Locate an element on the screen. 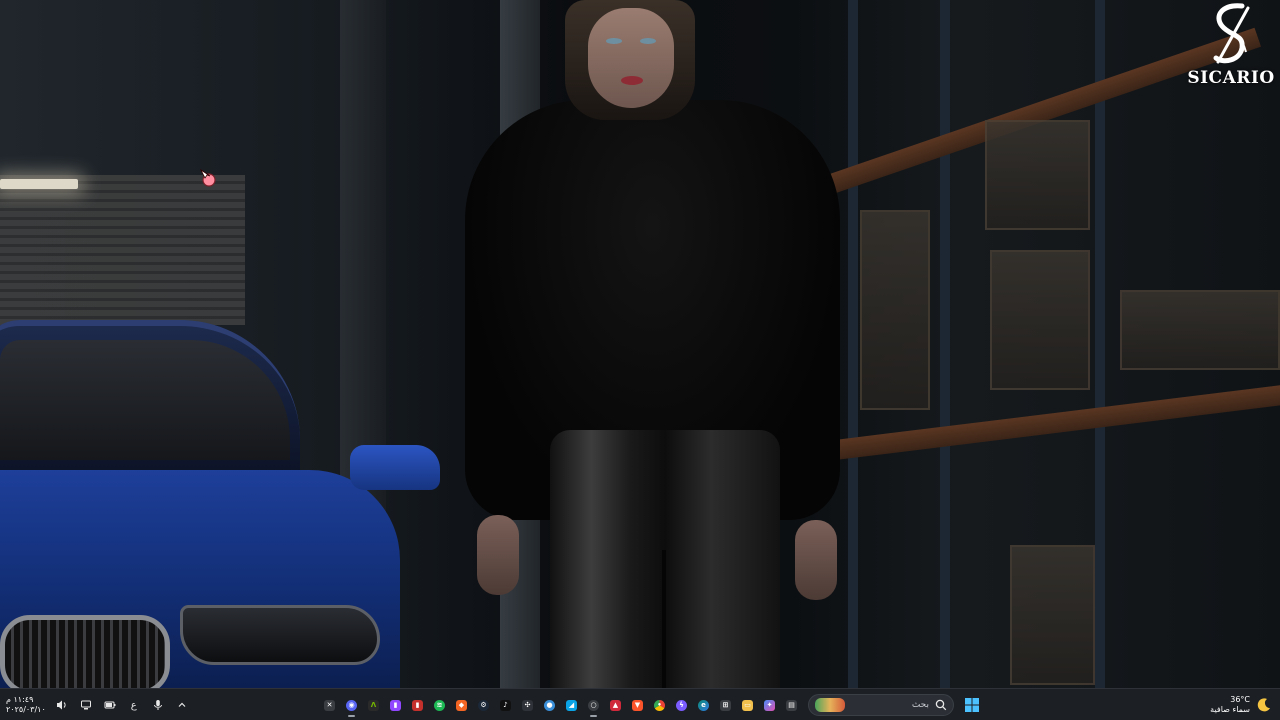 The image size is (1280, 720). car-grille is located at coordinates (85, 651).